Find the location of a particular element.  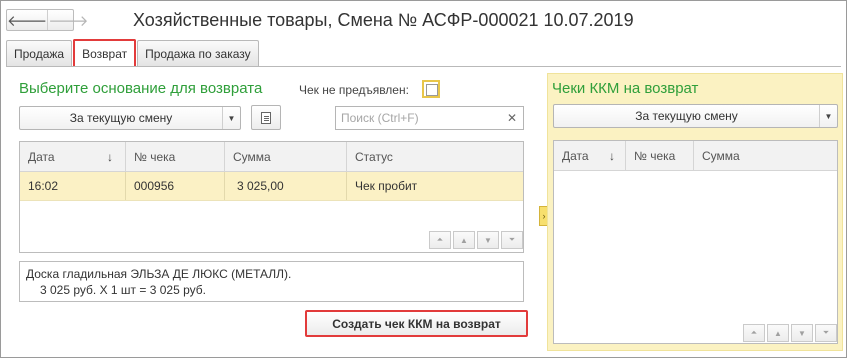

tab-sale-by-order: Продажа по заказу is located at coordinates (198, 53).